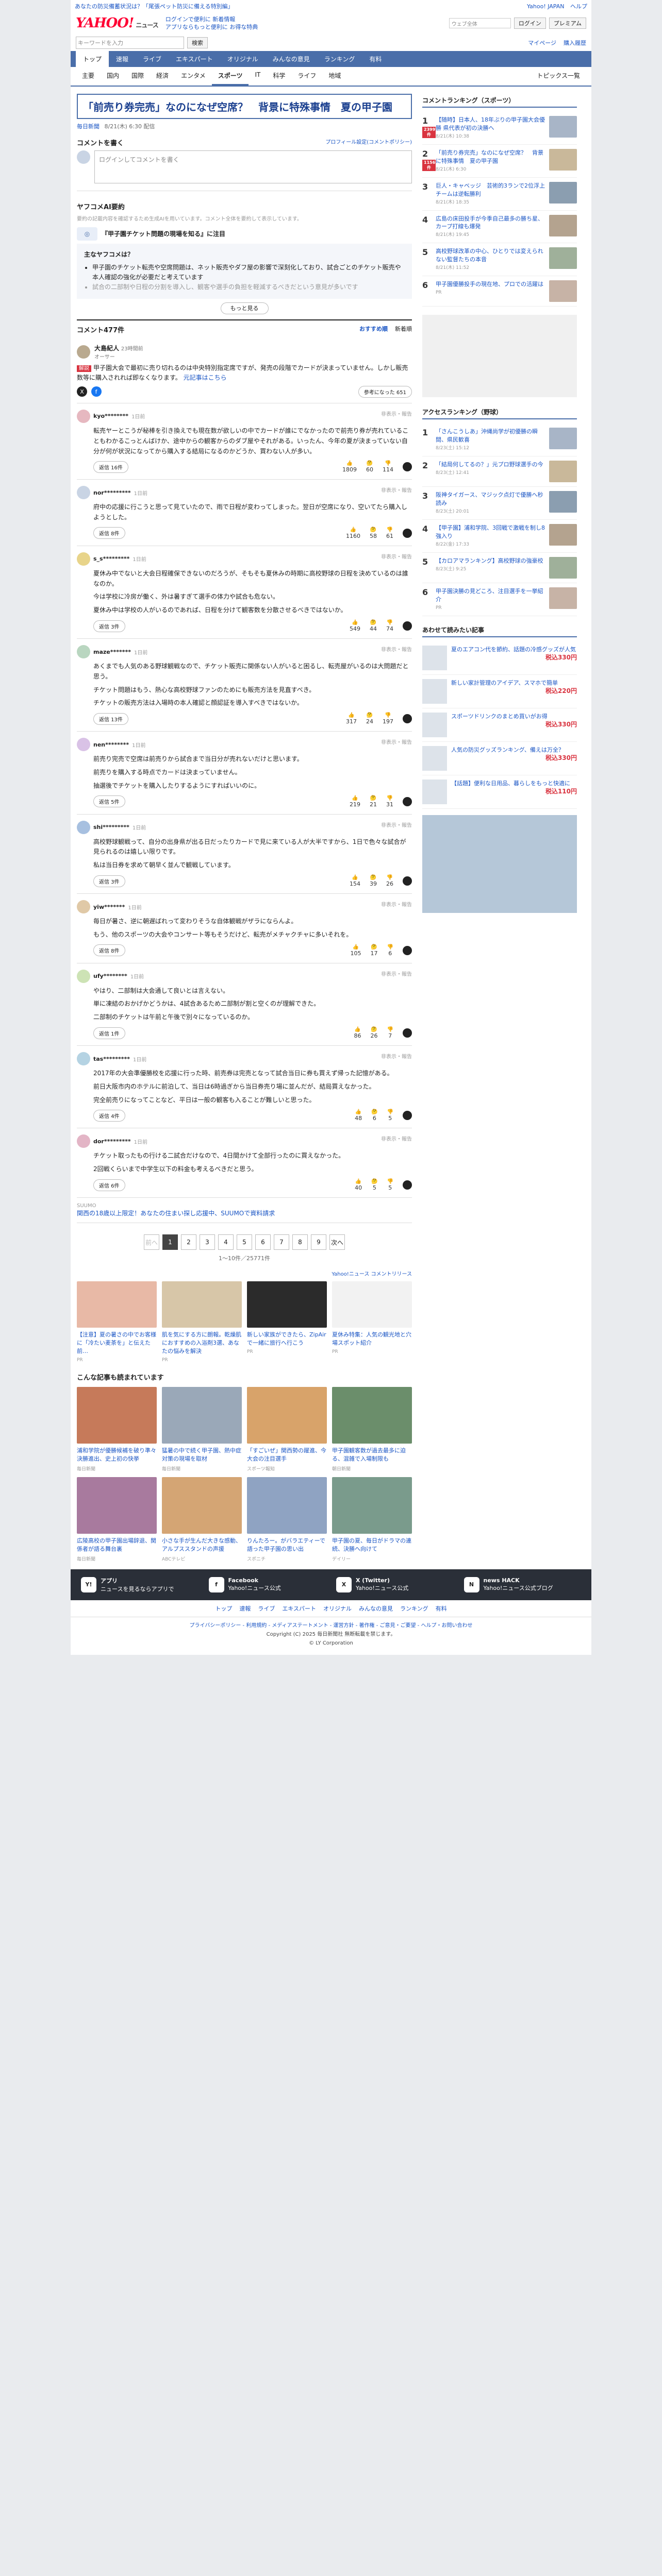 The height and width of the screenshot is (2576, 662). I want to click on comment-input: ログインしてコメントを書く, so click(253, 167).